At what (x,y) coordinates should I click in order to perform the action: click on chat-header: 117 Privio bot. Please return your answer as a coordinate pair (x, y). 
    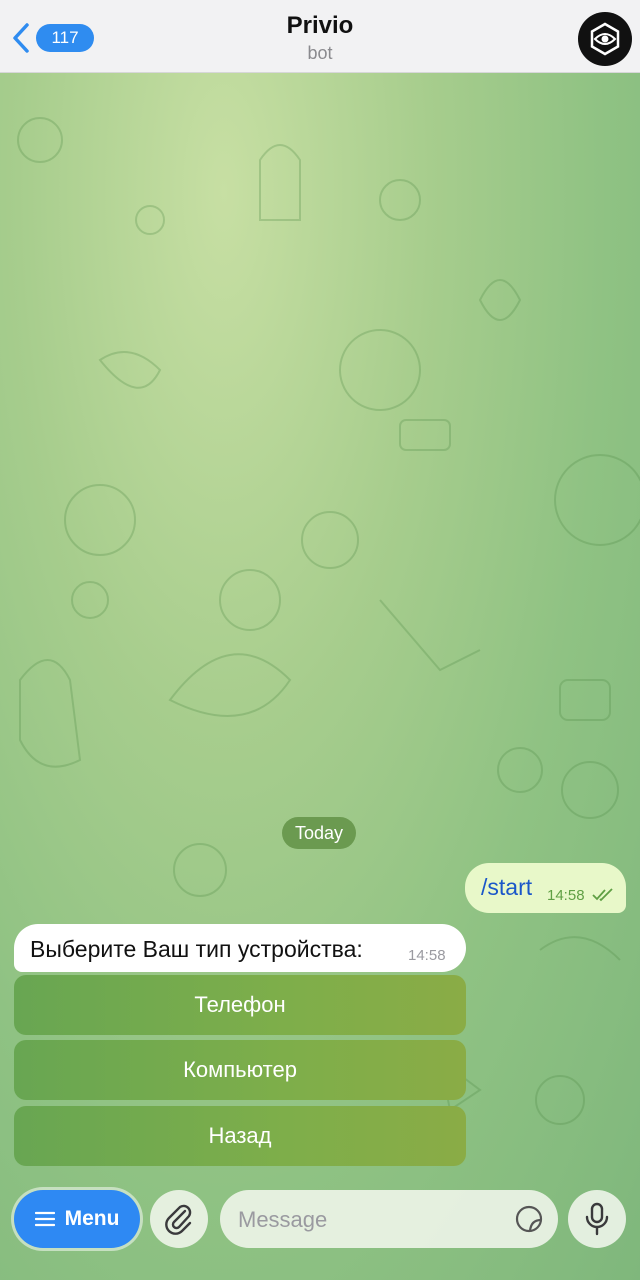
    Looking at the image, I should click on (320, 36).